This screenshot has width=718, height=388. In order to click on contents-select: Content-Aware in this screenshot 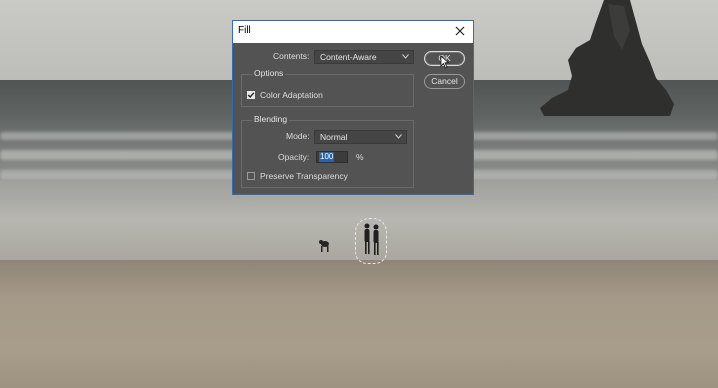, I will do `click(364, 57)`.